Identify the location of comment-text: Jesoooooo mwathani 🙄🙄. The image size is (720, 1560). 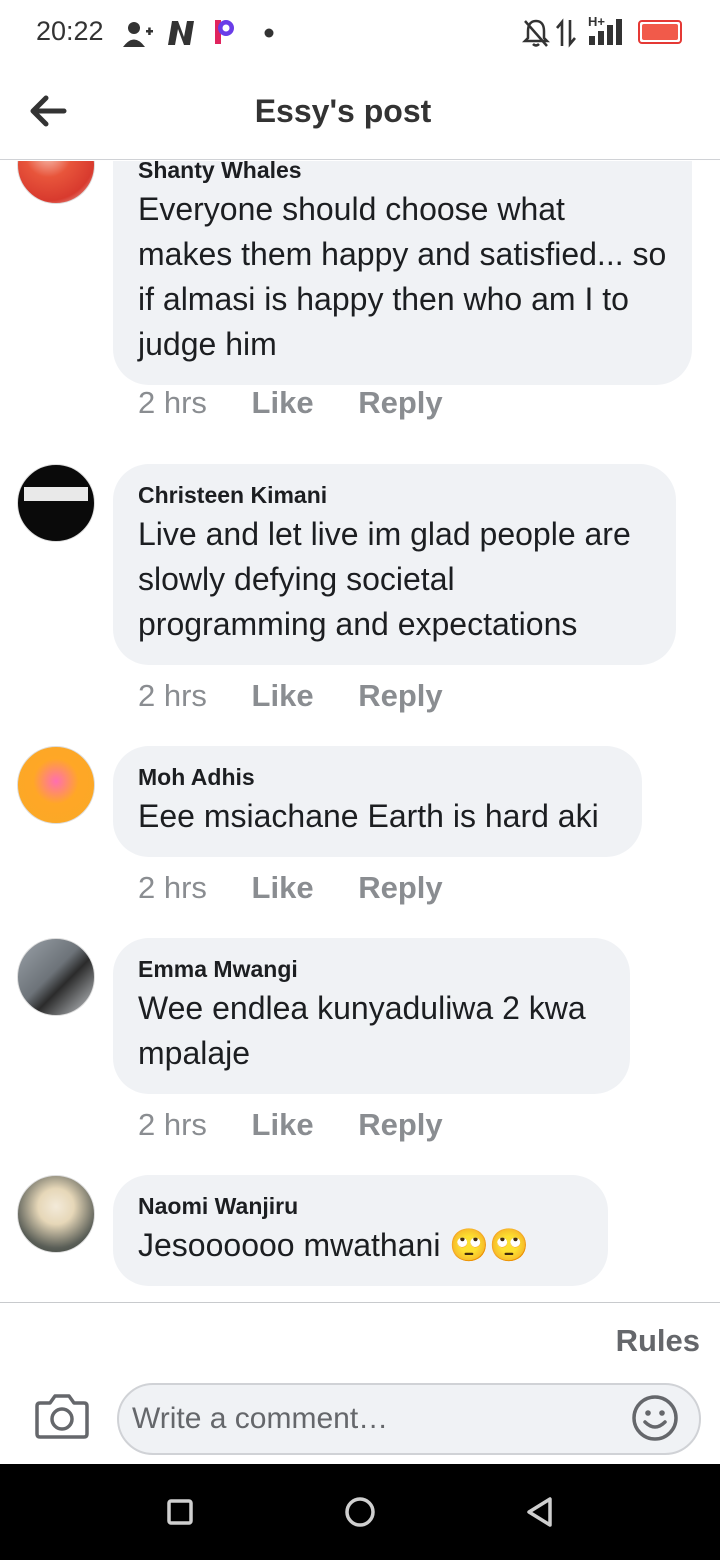
(333, 1245).